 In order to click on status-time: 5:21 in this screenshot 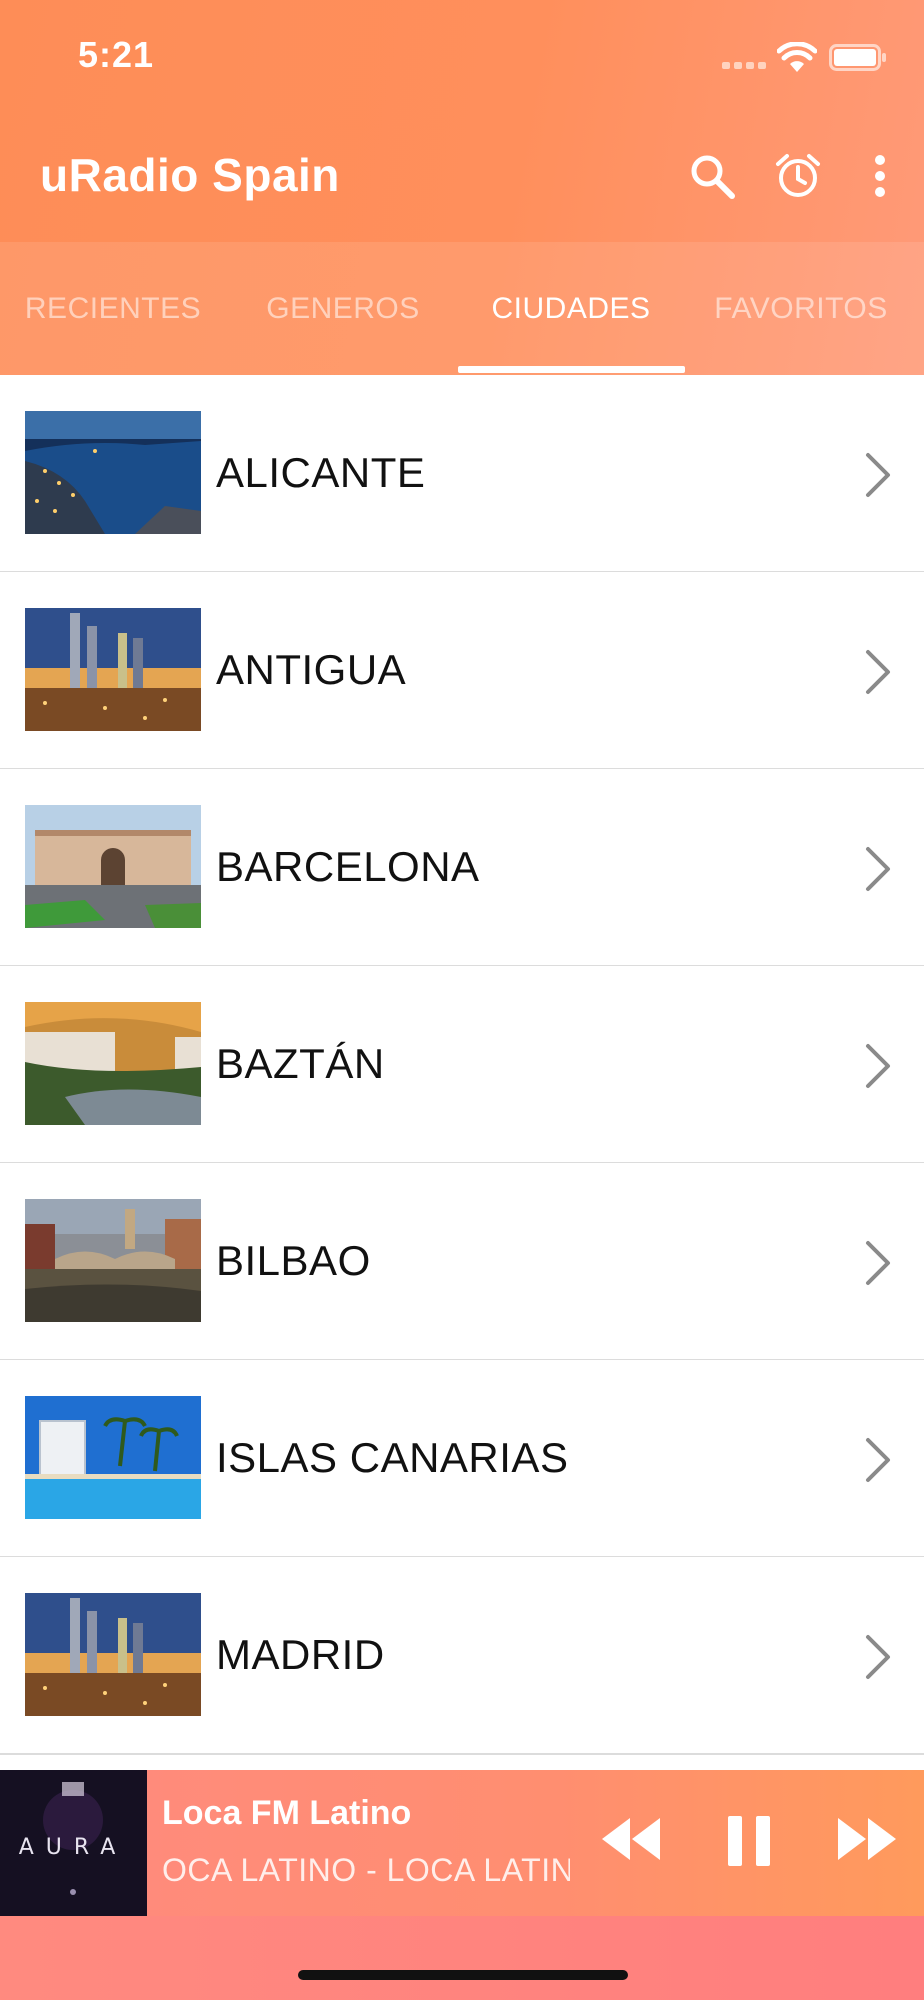, I will do `click(116, 54)`.